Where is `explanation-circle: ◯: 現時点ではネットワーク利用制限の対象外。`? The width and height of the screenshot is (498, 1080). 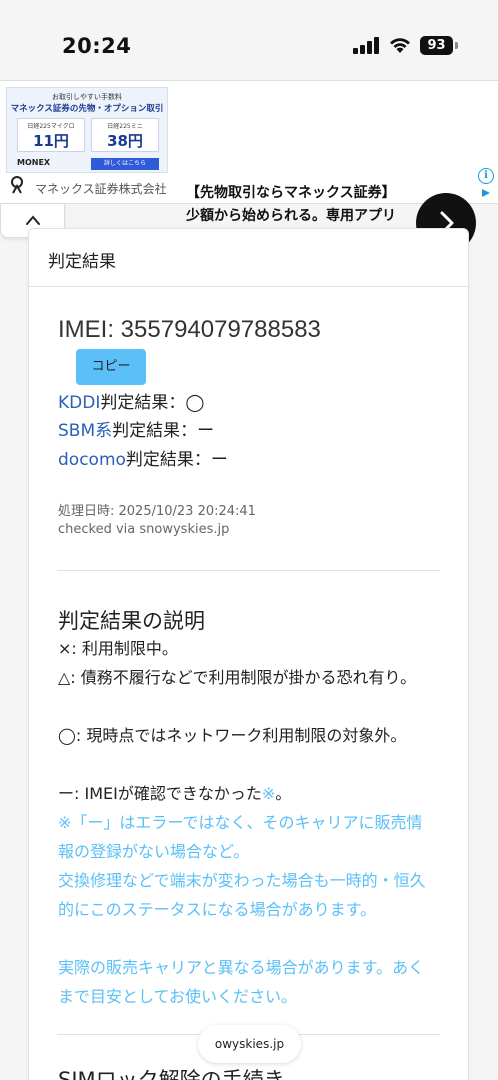
explanation-circle: ◯: 現時点ではネットワーク利用制限の対象外。 is located at coordinates (232, 735).